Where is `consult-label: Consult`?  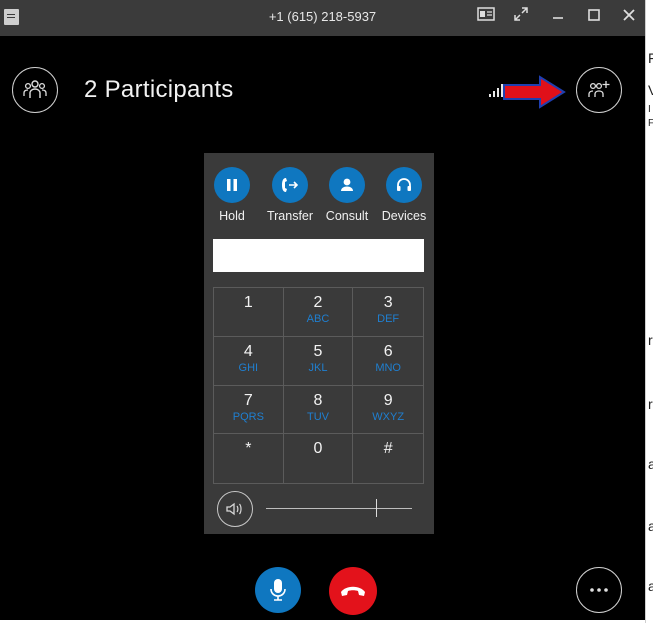
consult-label: Consult is located at coordinates (347, 216).